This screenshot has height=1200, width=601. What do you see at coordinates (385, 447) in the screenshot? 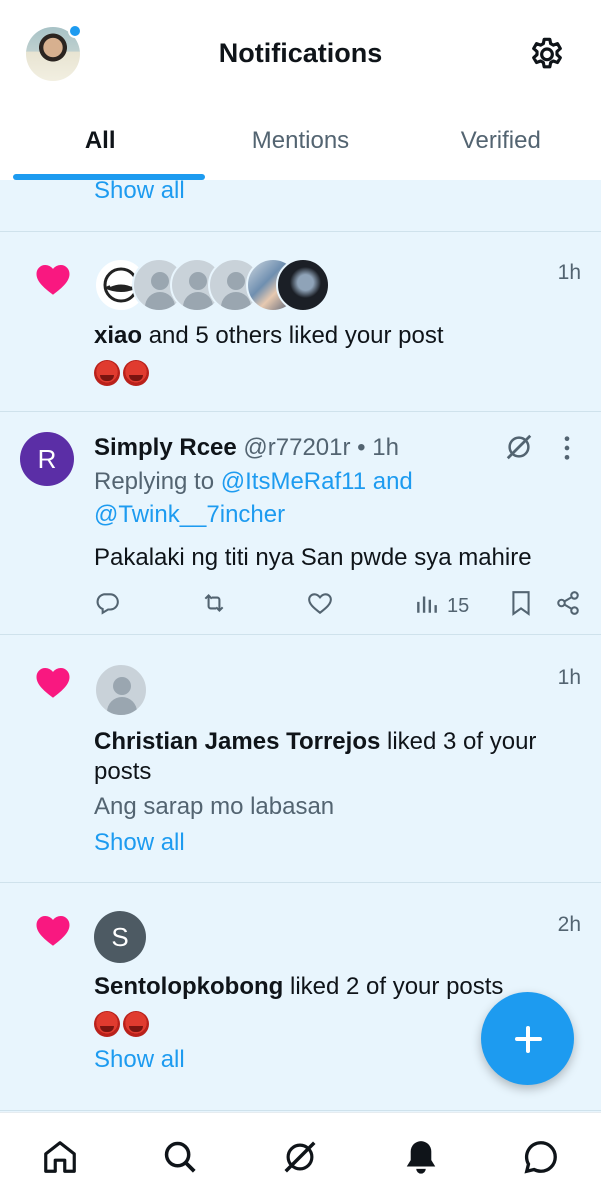
I see `post-time: 1h` at bounding box center [385, 447].